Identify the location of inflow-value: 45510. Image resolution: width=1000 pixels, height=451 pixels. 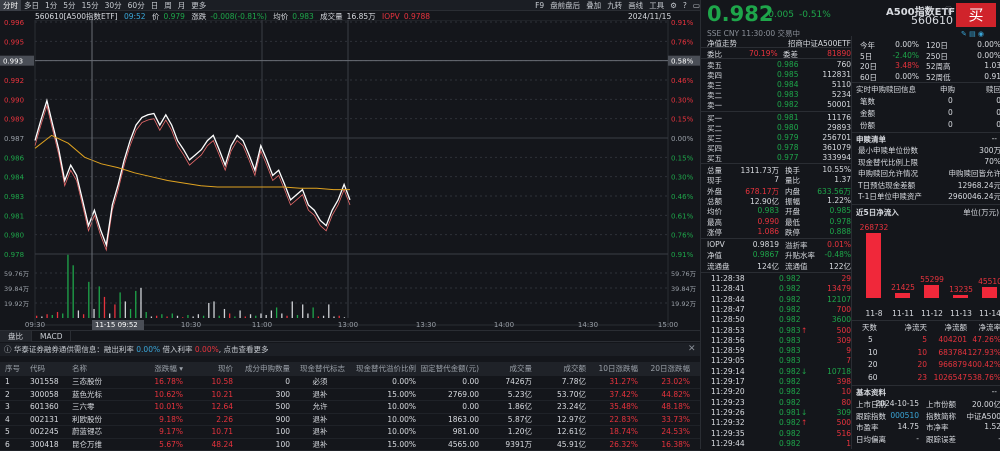
(987, 281).